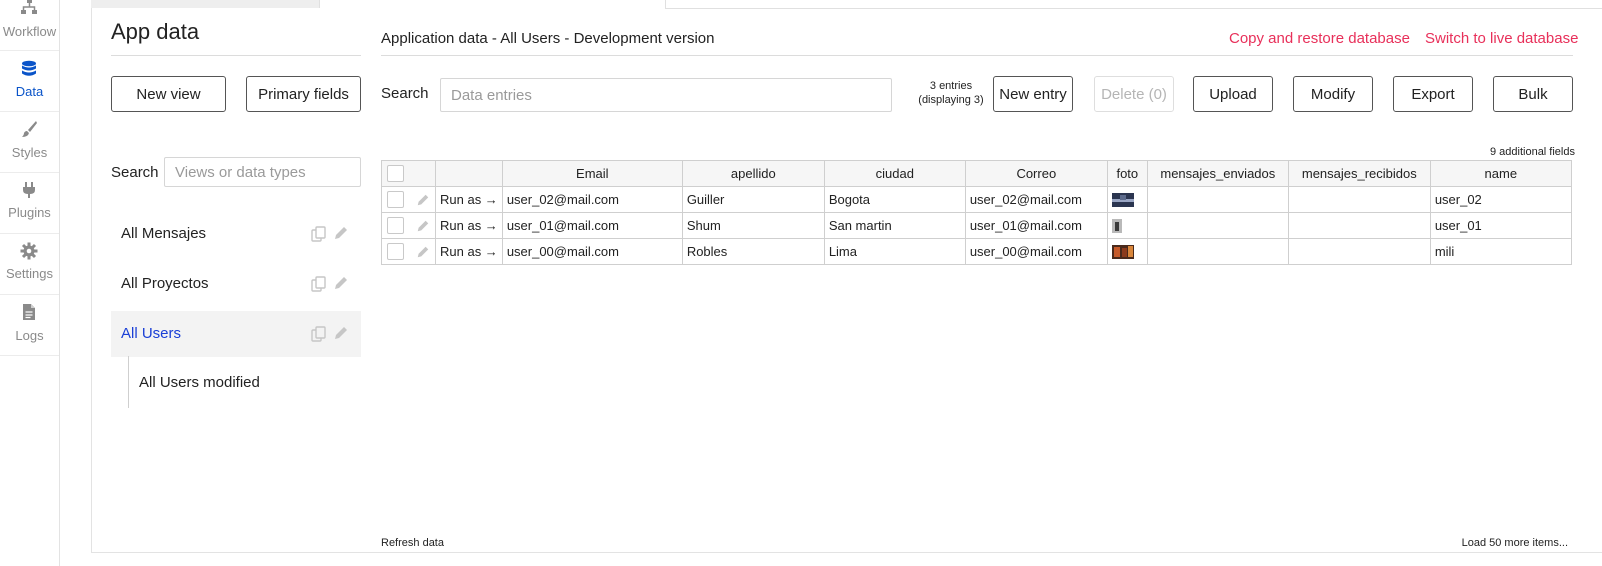 The image size is (1602, 566). What do you see at coordinates (592, 173) in the screenshot?
I see `column-header-email: Email` at bounding box center [592, 173].